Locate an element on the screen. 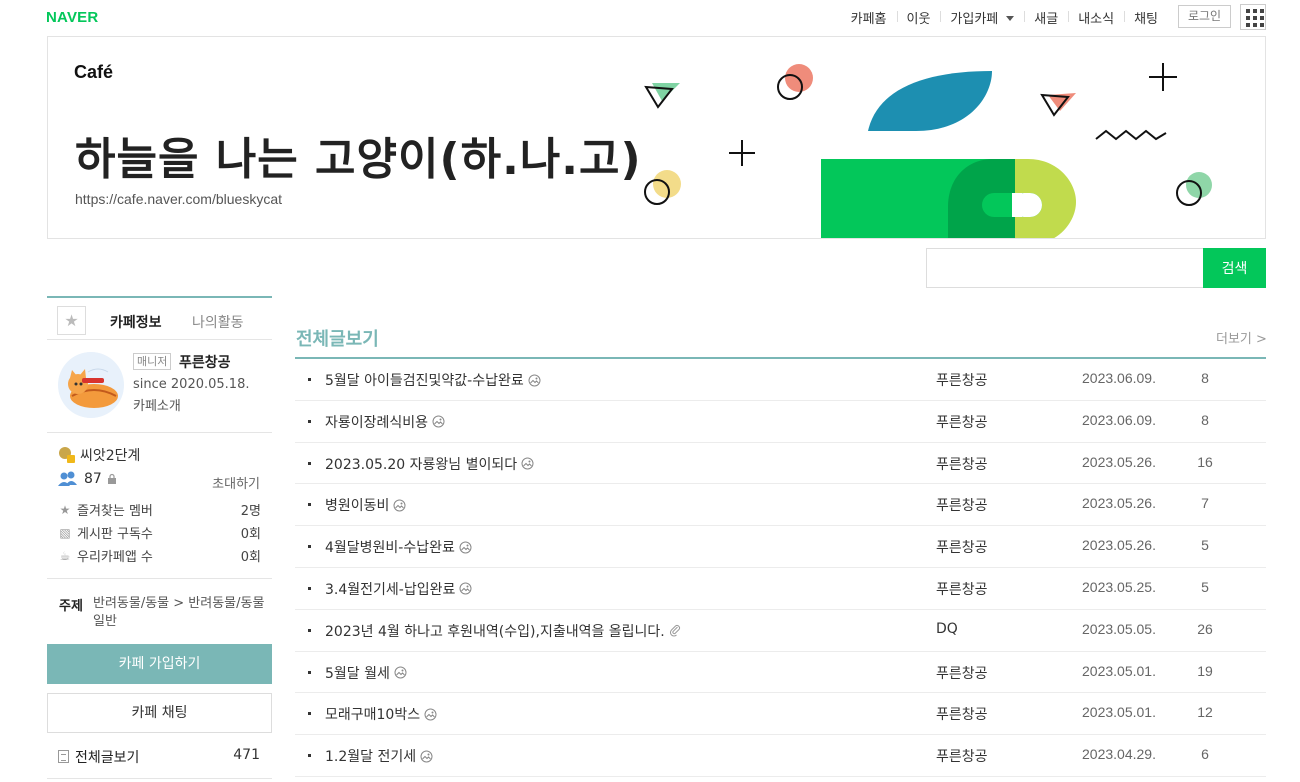  stat-board-subscriptions: ▧ 게시판 구독수 0회 is located at coordinates (159, 533).